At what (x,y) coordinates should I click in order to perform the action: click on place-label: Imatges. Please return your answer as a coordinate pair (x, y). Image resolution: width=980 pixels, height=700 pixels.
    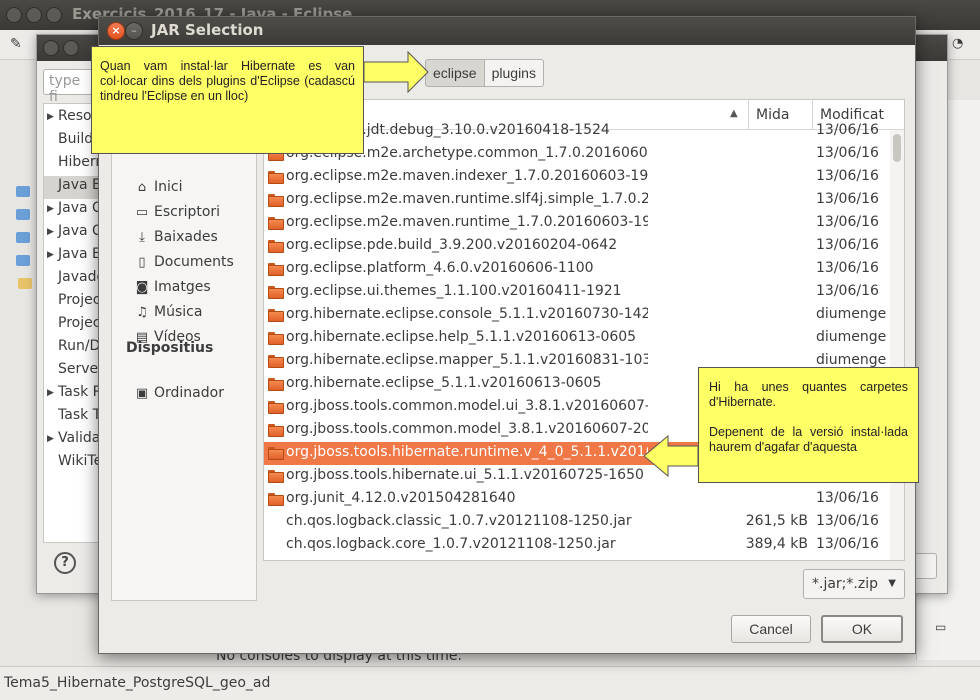
    Looking at the image, I should click on (182, 287).